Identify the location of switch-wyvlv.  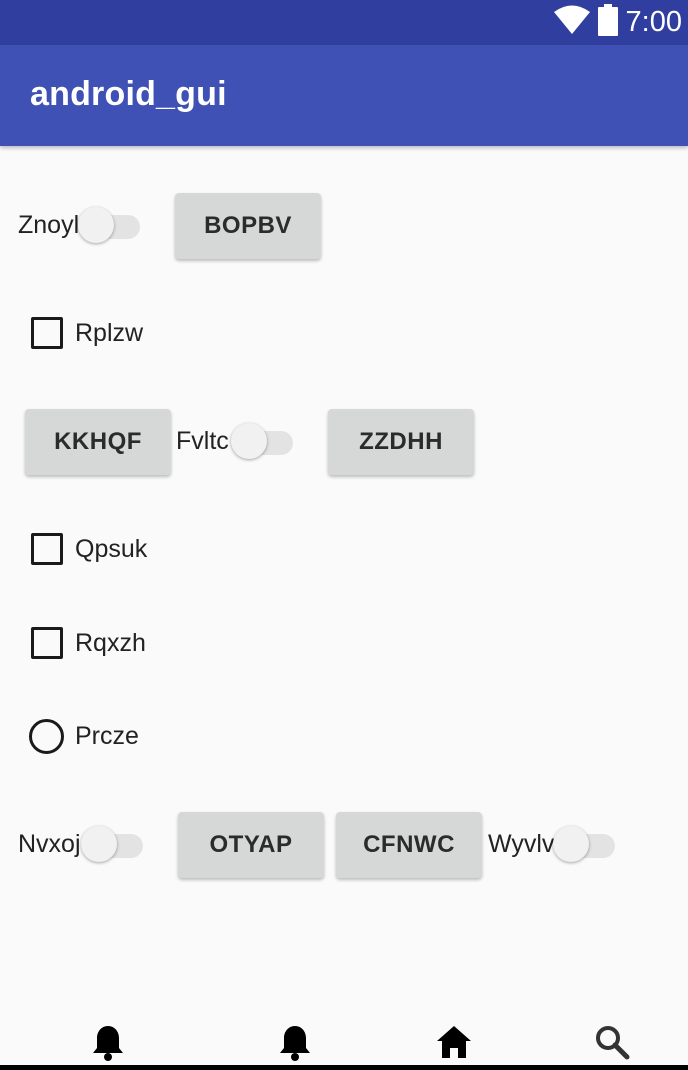
(586, 844).